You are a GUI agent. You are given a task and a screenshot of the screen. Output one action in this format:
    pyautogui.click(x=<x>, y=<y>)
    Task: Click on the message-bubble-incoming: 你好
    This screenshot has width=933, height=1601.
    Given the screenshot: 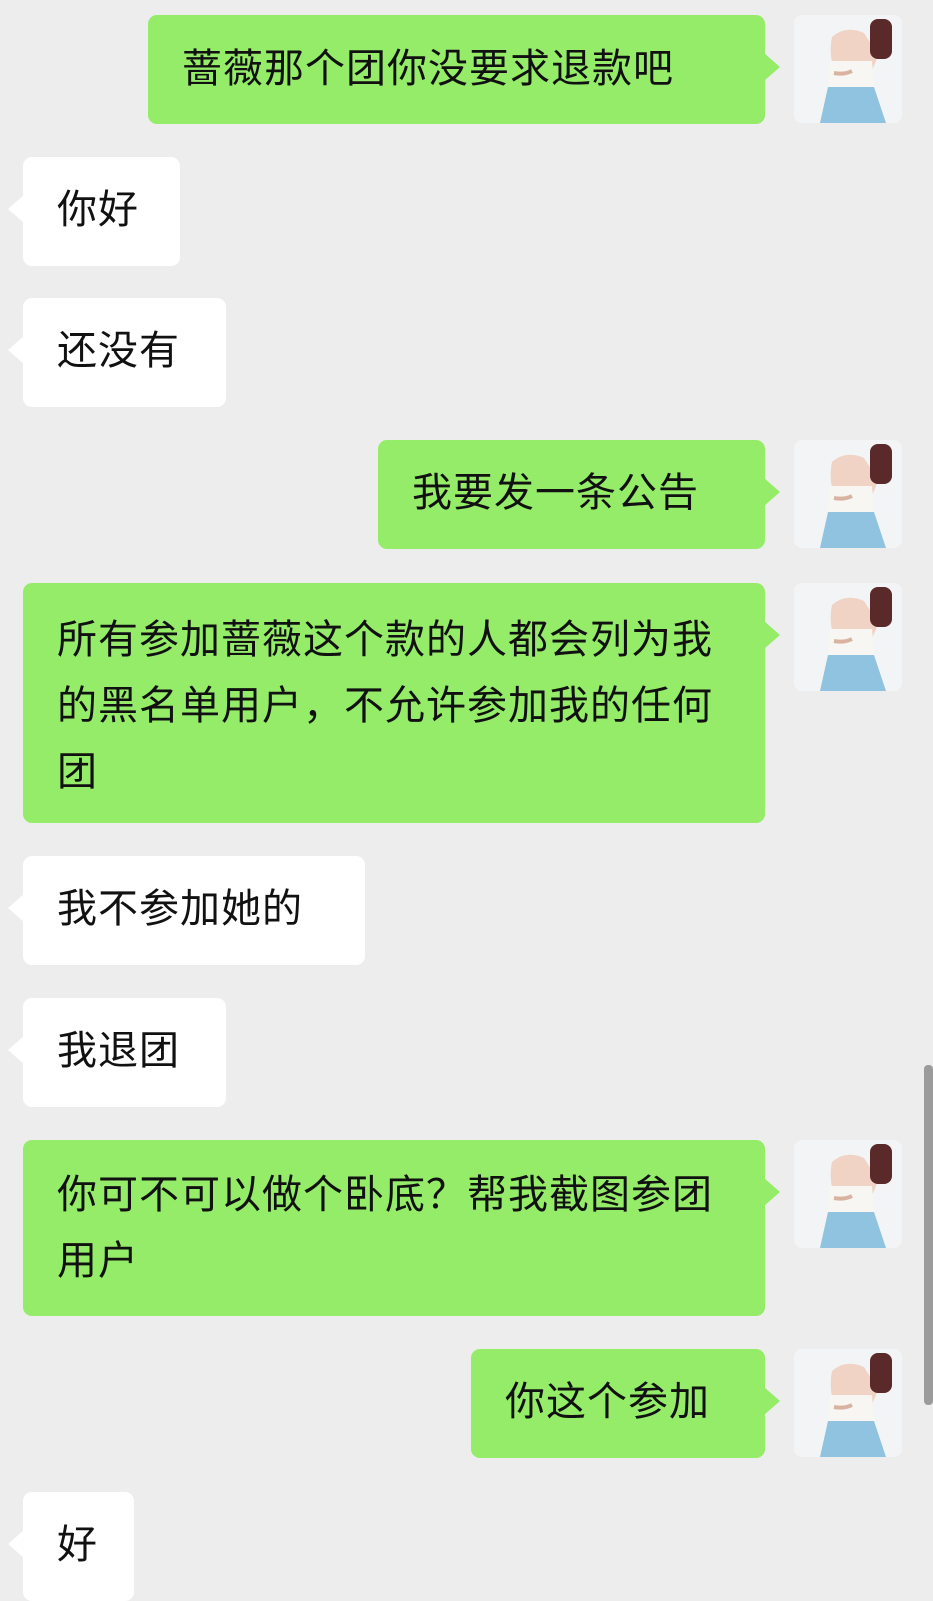 What is the action you would take?
    pyautogui.click(x=94, y=211)
    